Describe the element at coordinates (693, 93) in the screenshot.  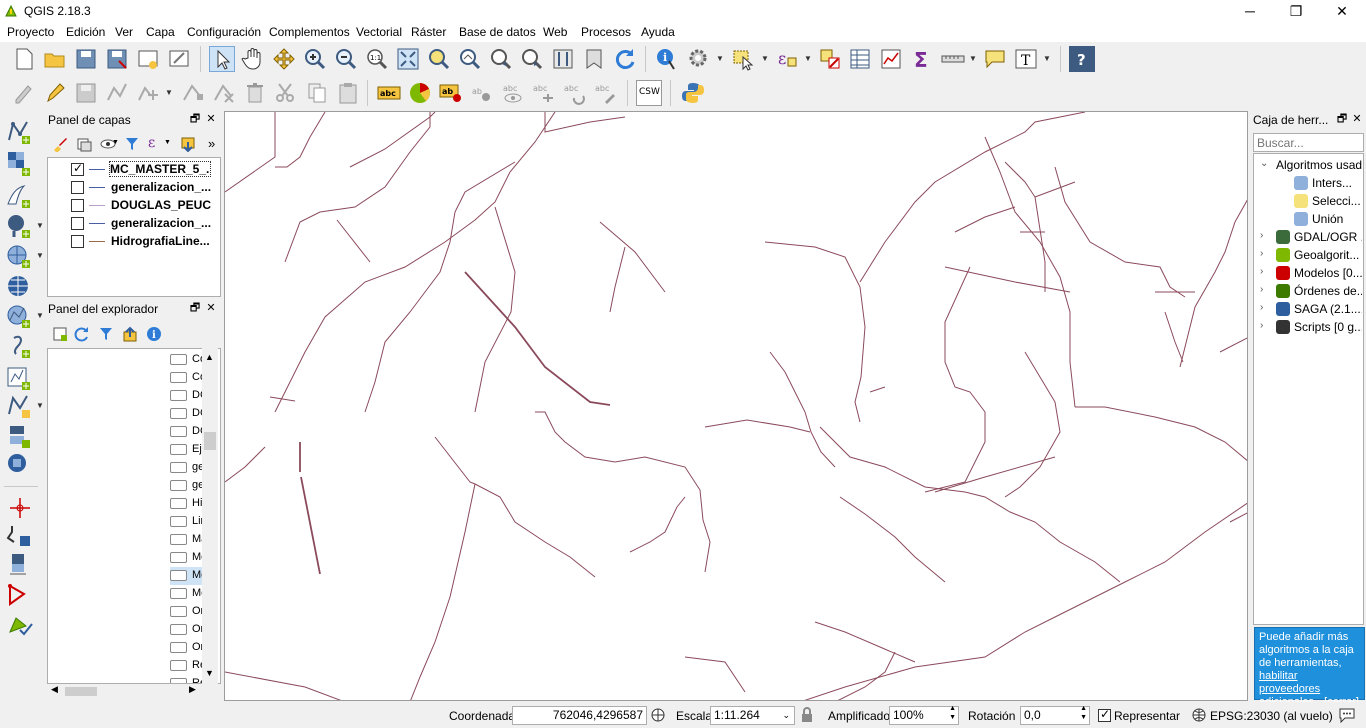
I see `python-console-button` at that location.